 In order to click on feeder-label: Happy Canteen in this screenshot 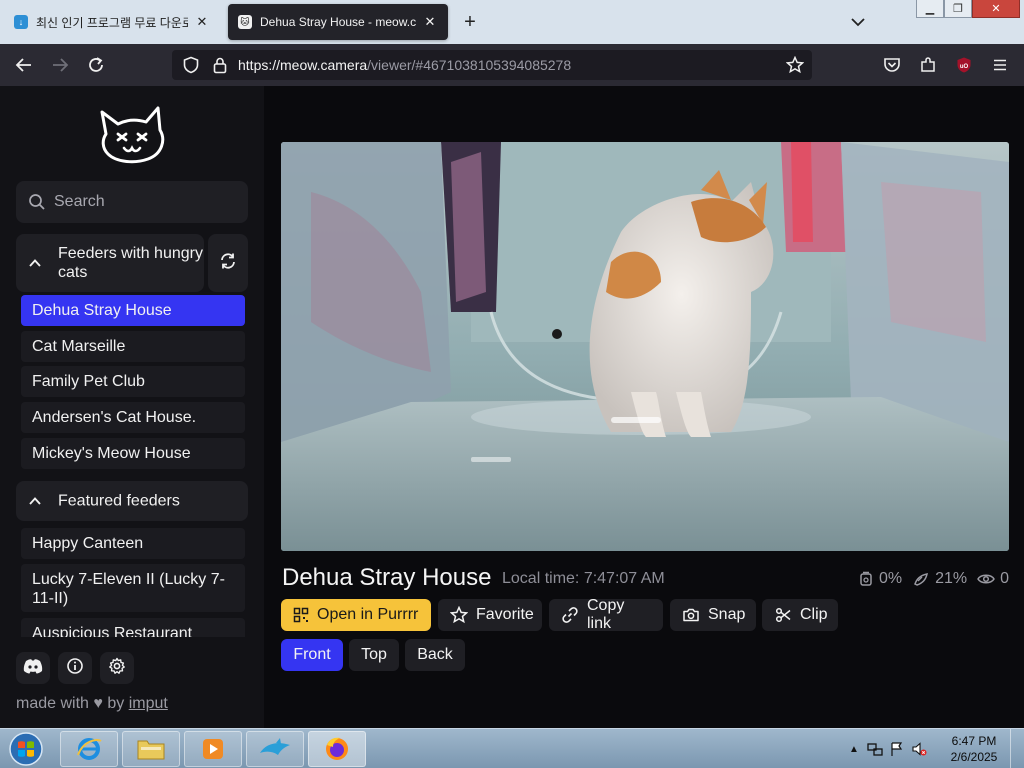, I will do `click(88, 543)`.